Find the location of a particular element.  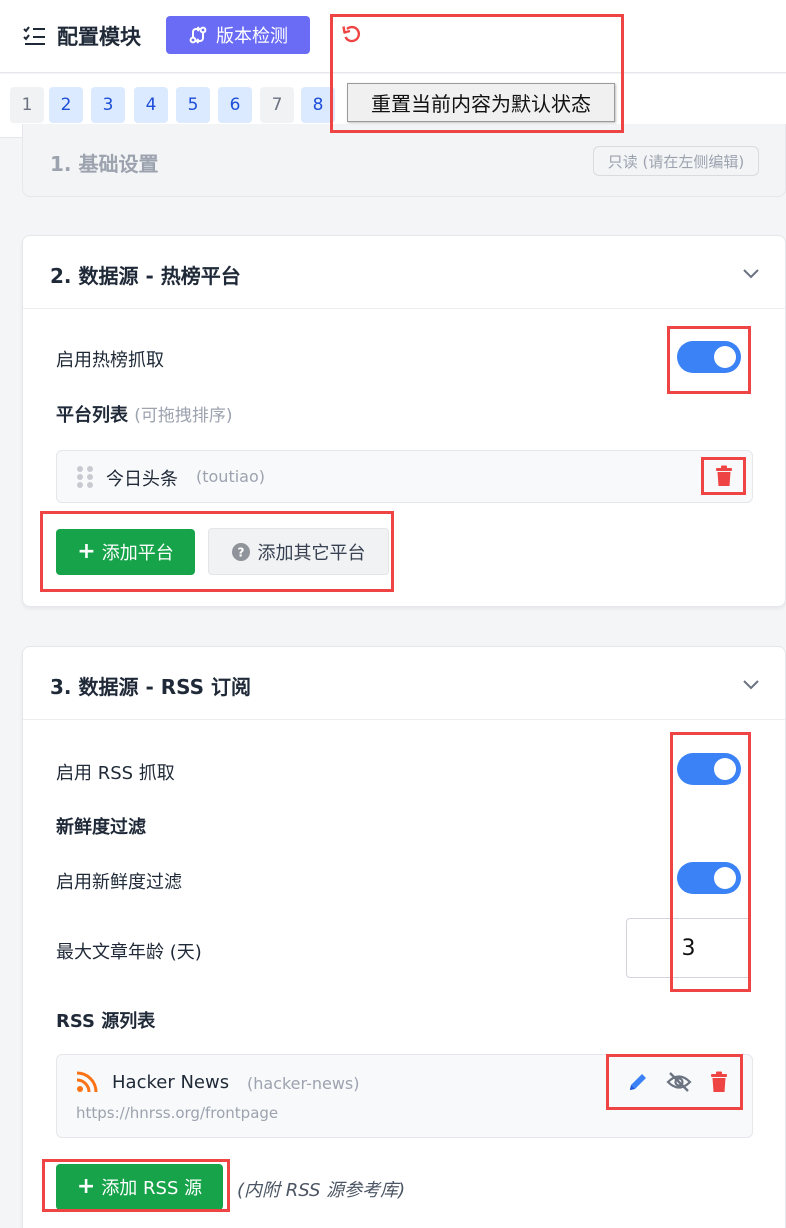

add-other-platform-label: 添加其它平台 is located at coordinates (311, 553).